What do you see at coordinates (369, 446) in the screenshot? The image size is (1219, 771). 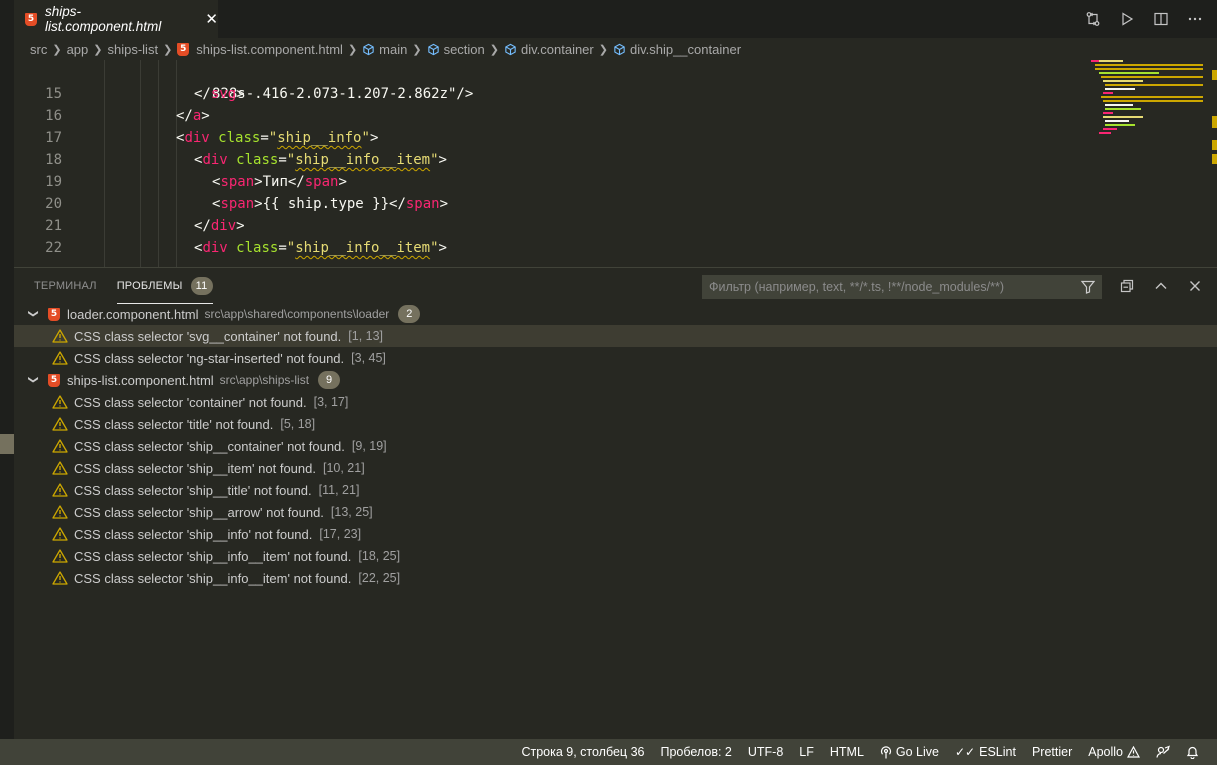 I see `problem-location: [9, 19]` at bounding box center [369, 446].